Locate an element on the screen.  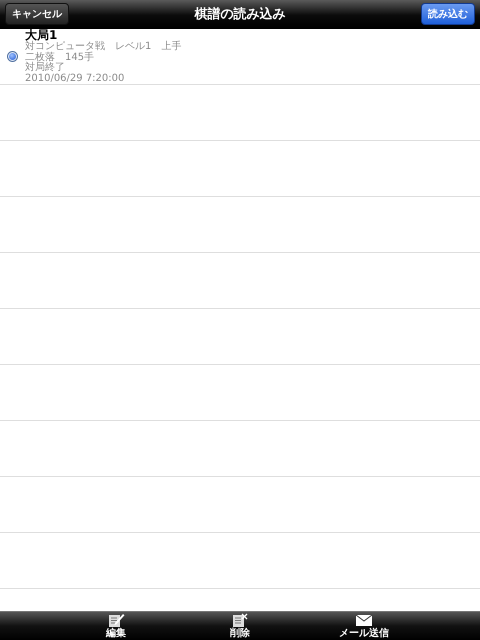
load-button: 読み込む is located at coordinates (448, 14).